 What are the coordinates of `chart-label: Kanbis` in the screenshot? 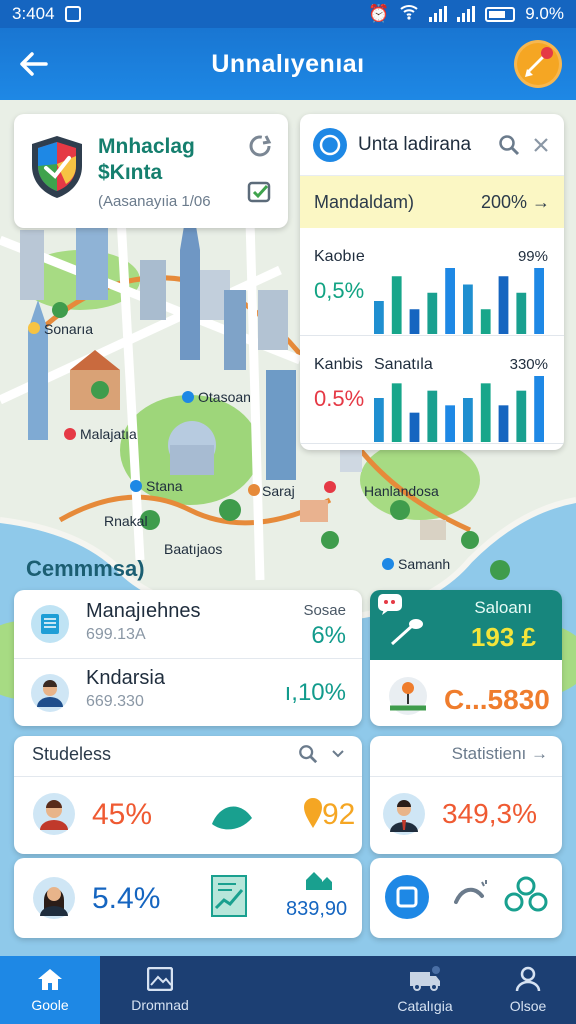 It's located at (338, 364).